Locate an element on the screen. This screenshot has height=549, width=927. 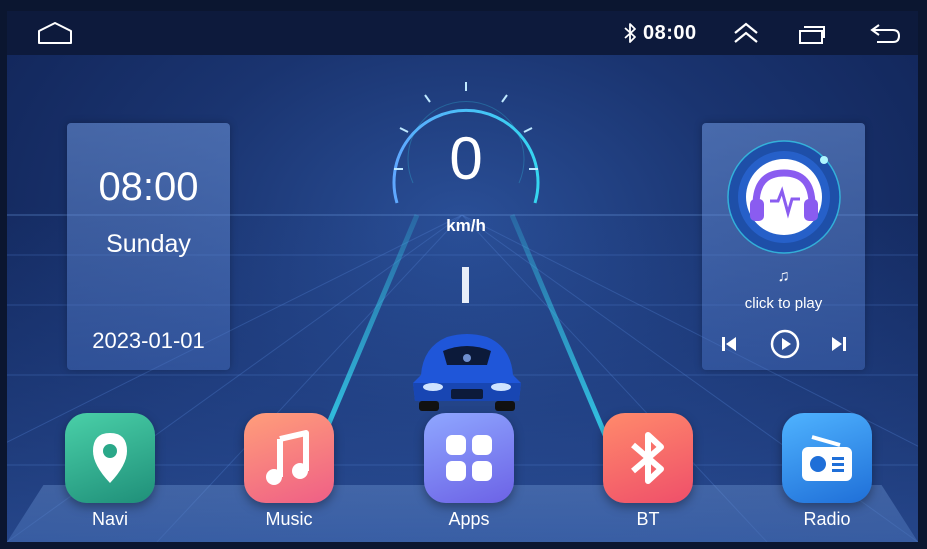
play-icon is located at coordinates (785, 344).